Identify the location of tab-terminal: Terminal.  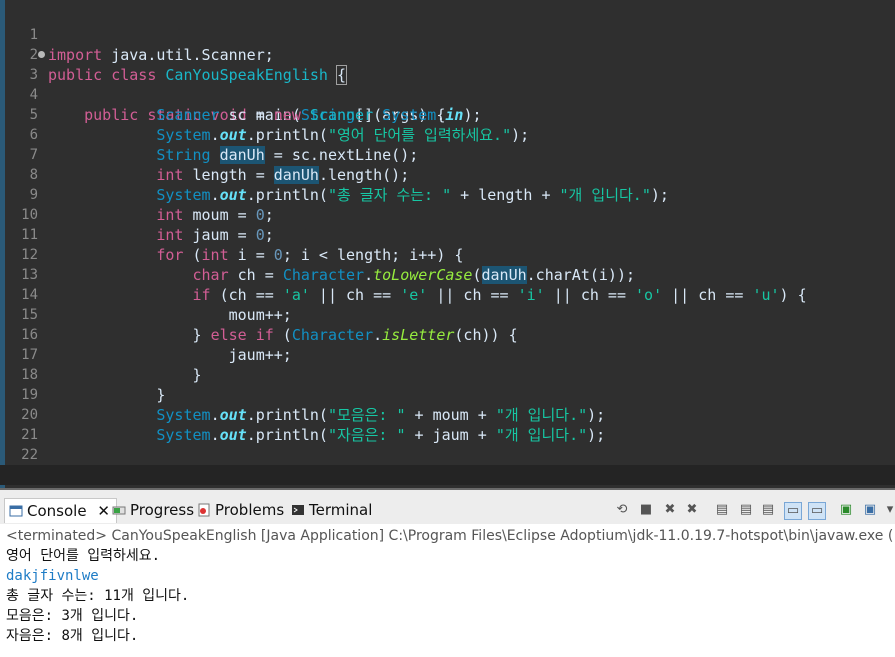
(331, 510).